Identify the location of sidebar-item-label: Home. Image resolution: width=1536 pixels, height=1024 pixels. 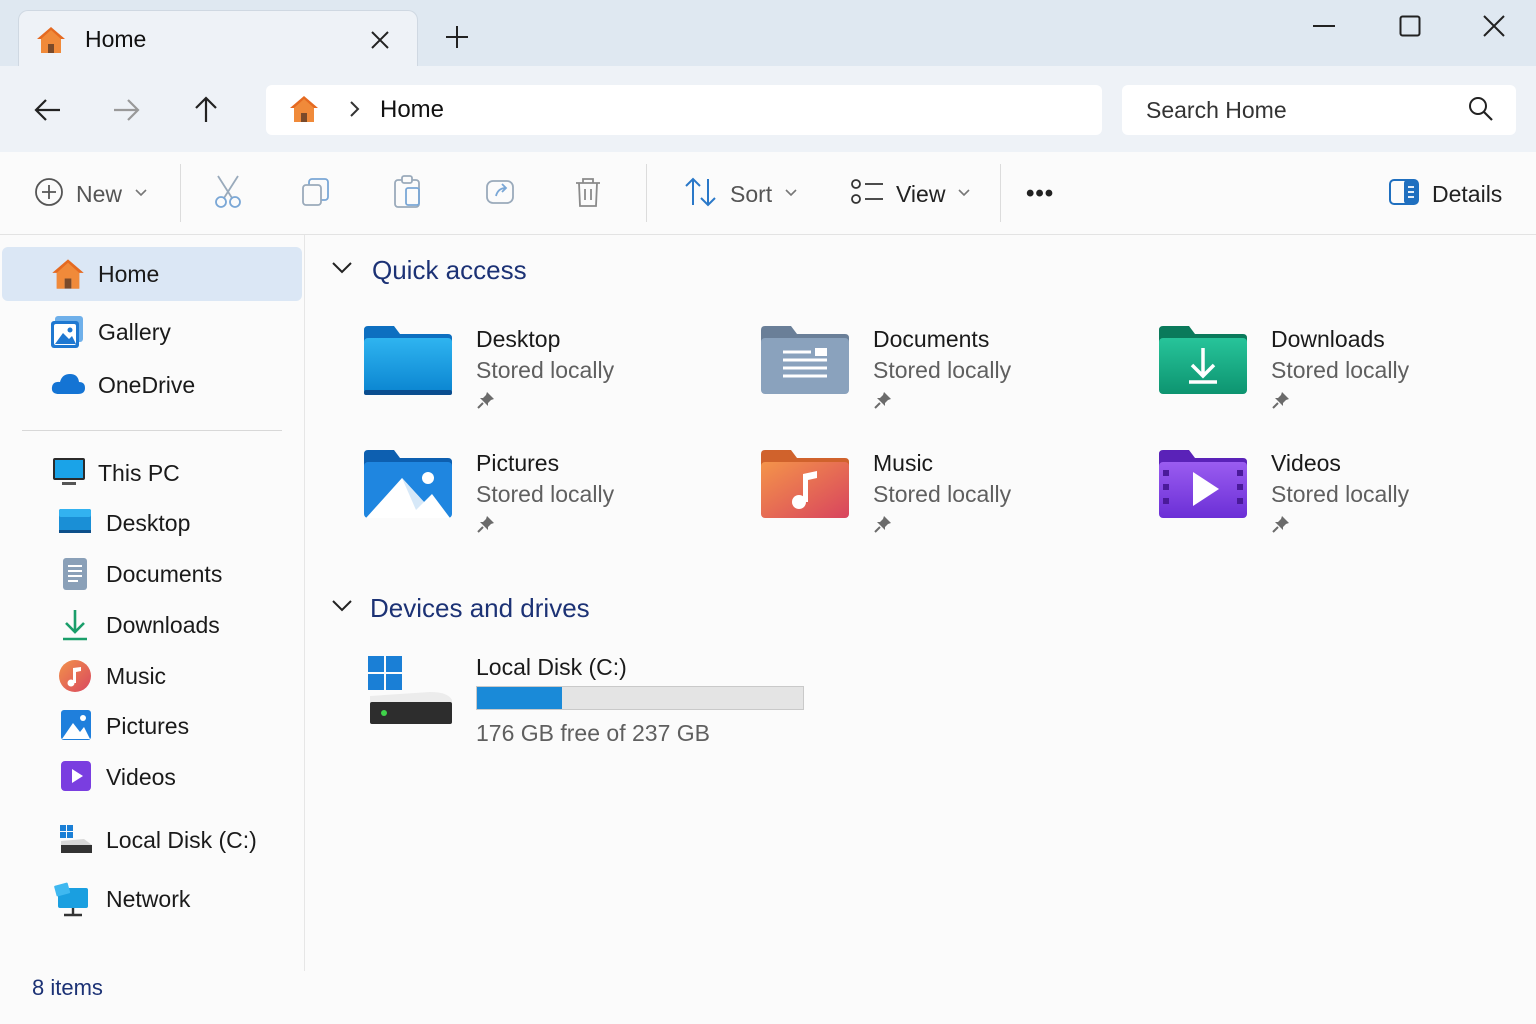
(129, 274).